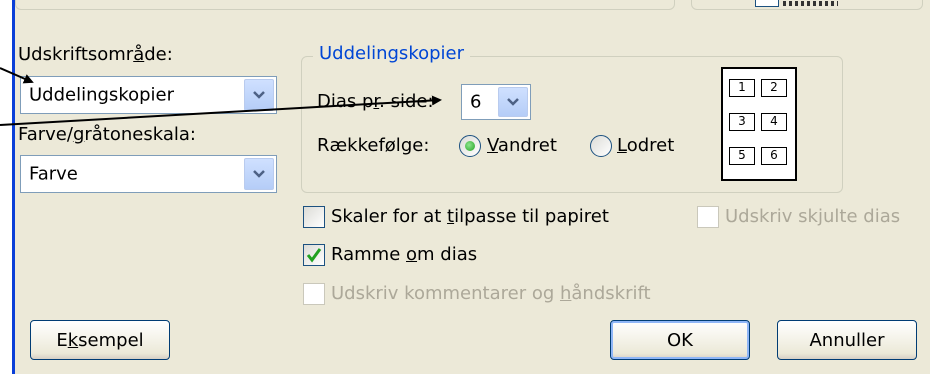 The width and height of the screenshot is (930, 374). I want to click on slides-per-page-combo: 6, so click(496, 102).